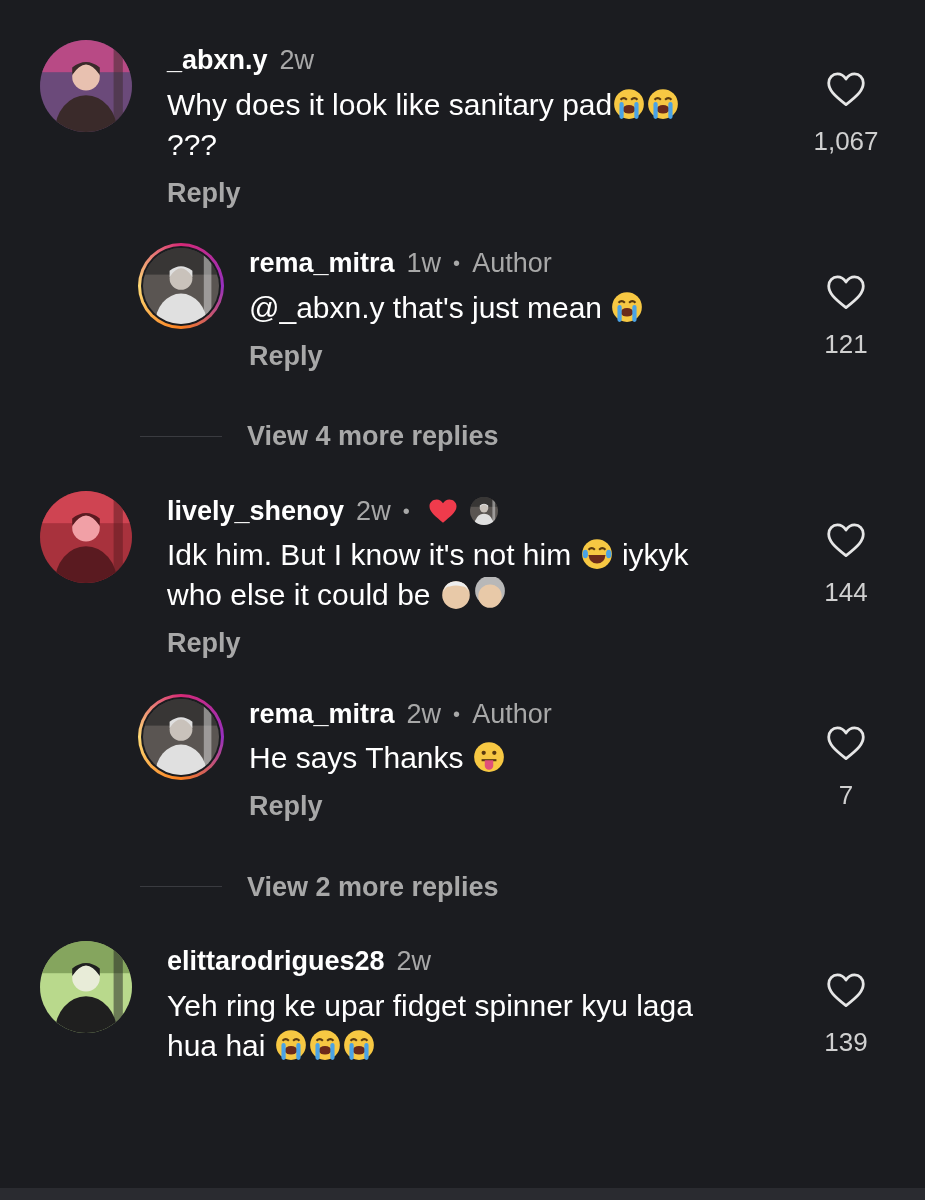 Image resolution: width=925 pixels, height=1200 pixels. Describe the element at coordinates (276, 961) in the screenshot. I see `username: elittarodrigues28` at that location.